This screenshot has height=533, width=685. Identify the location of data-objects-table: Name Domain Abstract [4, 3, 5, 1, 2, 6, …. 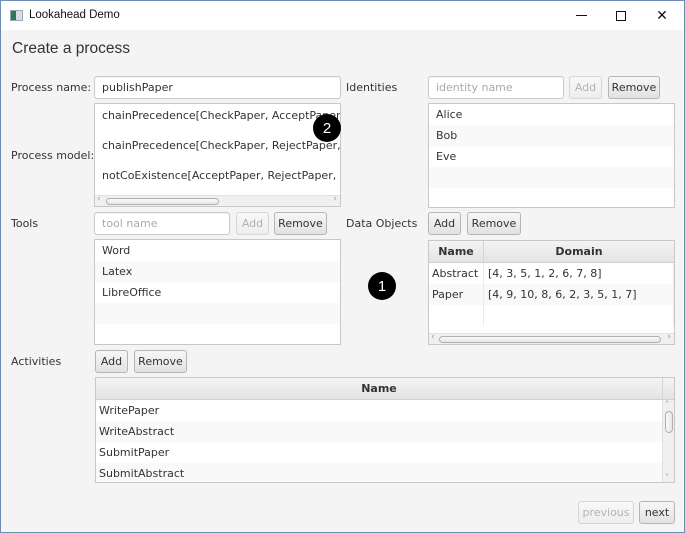
(551, 292).